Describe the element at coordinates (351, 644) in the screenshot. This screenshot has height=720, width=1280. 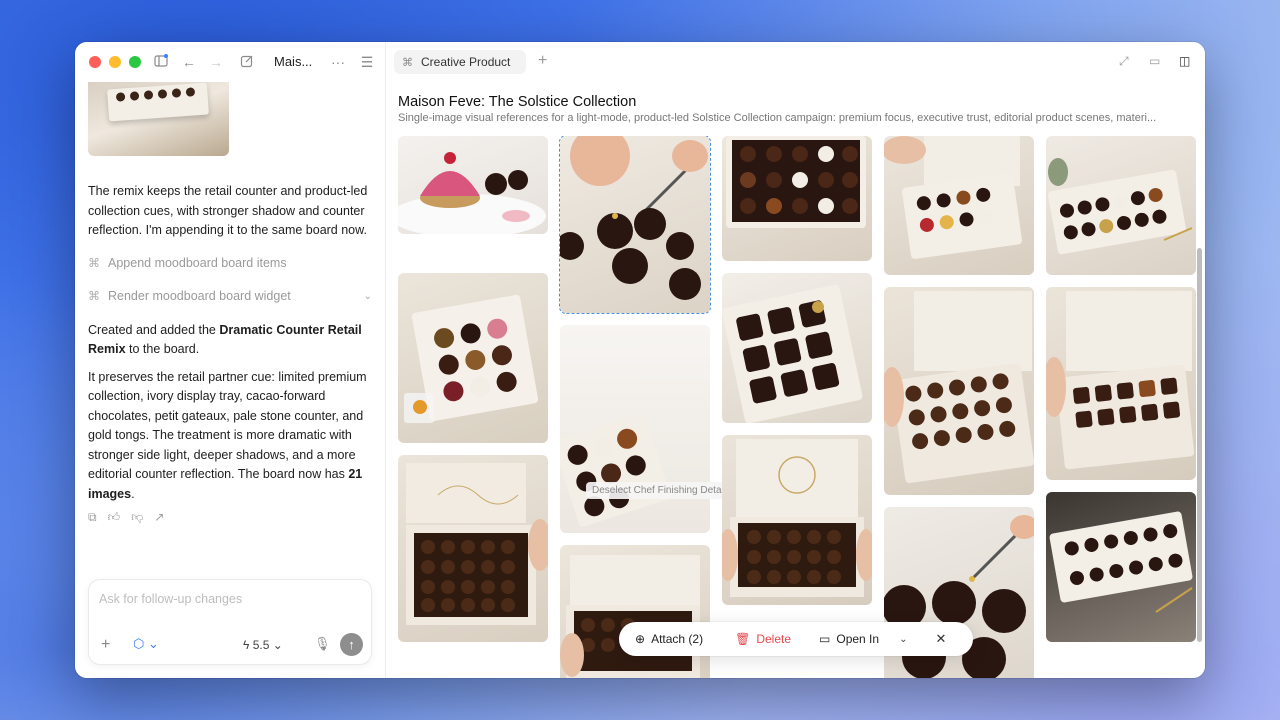
I see `send-button: ↑` at that location.